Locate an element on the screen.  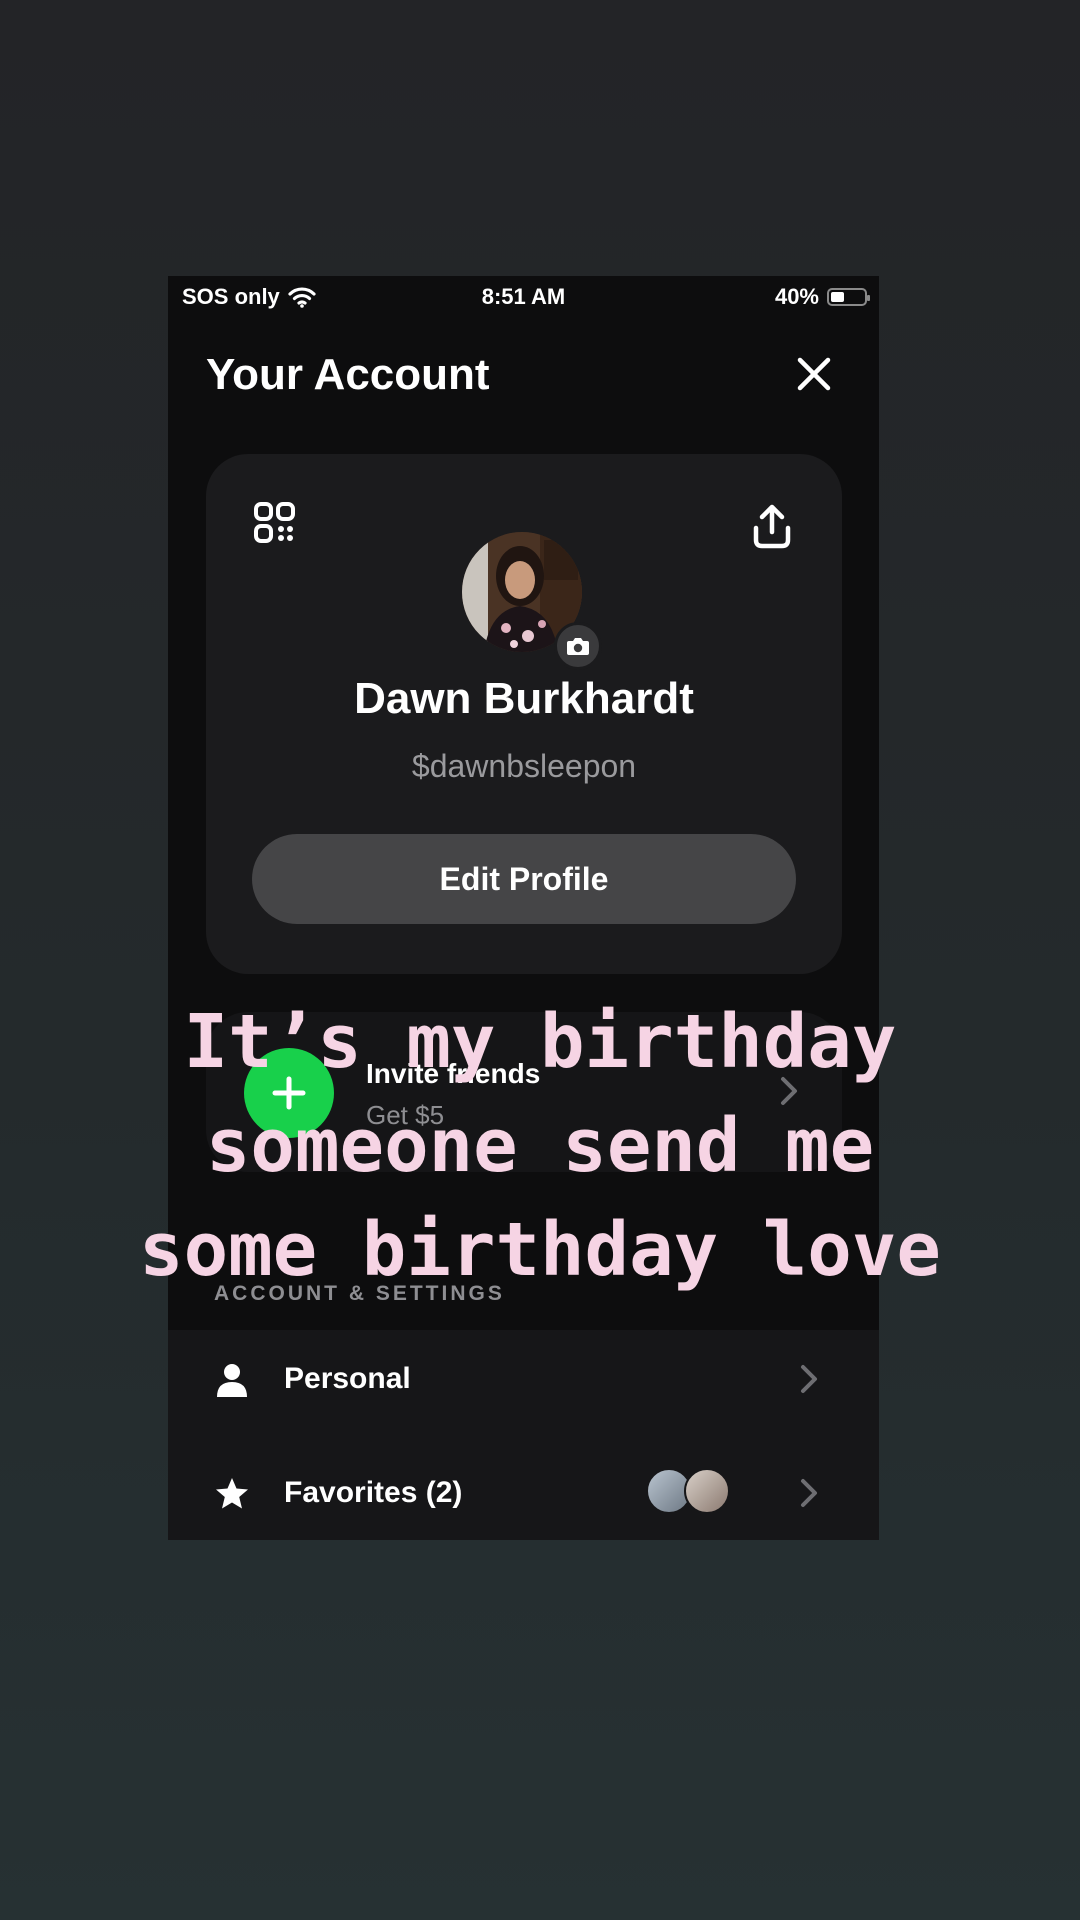
settings-item-favorites: Favorites (2) is located at coordinates (523, 1501).